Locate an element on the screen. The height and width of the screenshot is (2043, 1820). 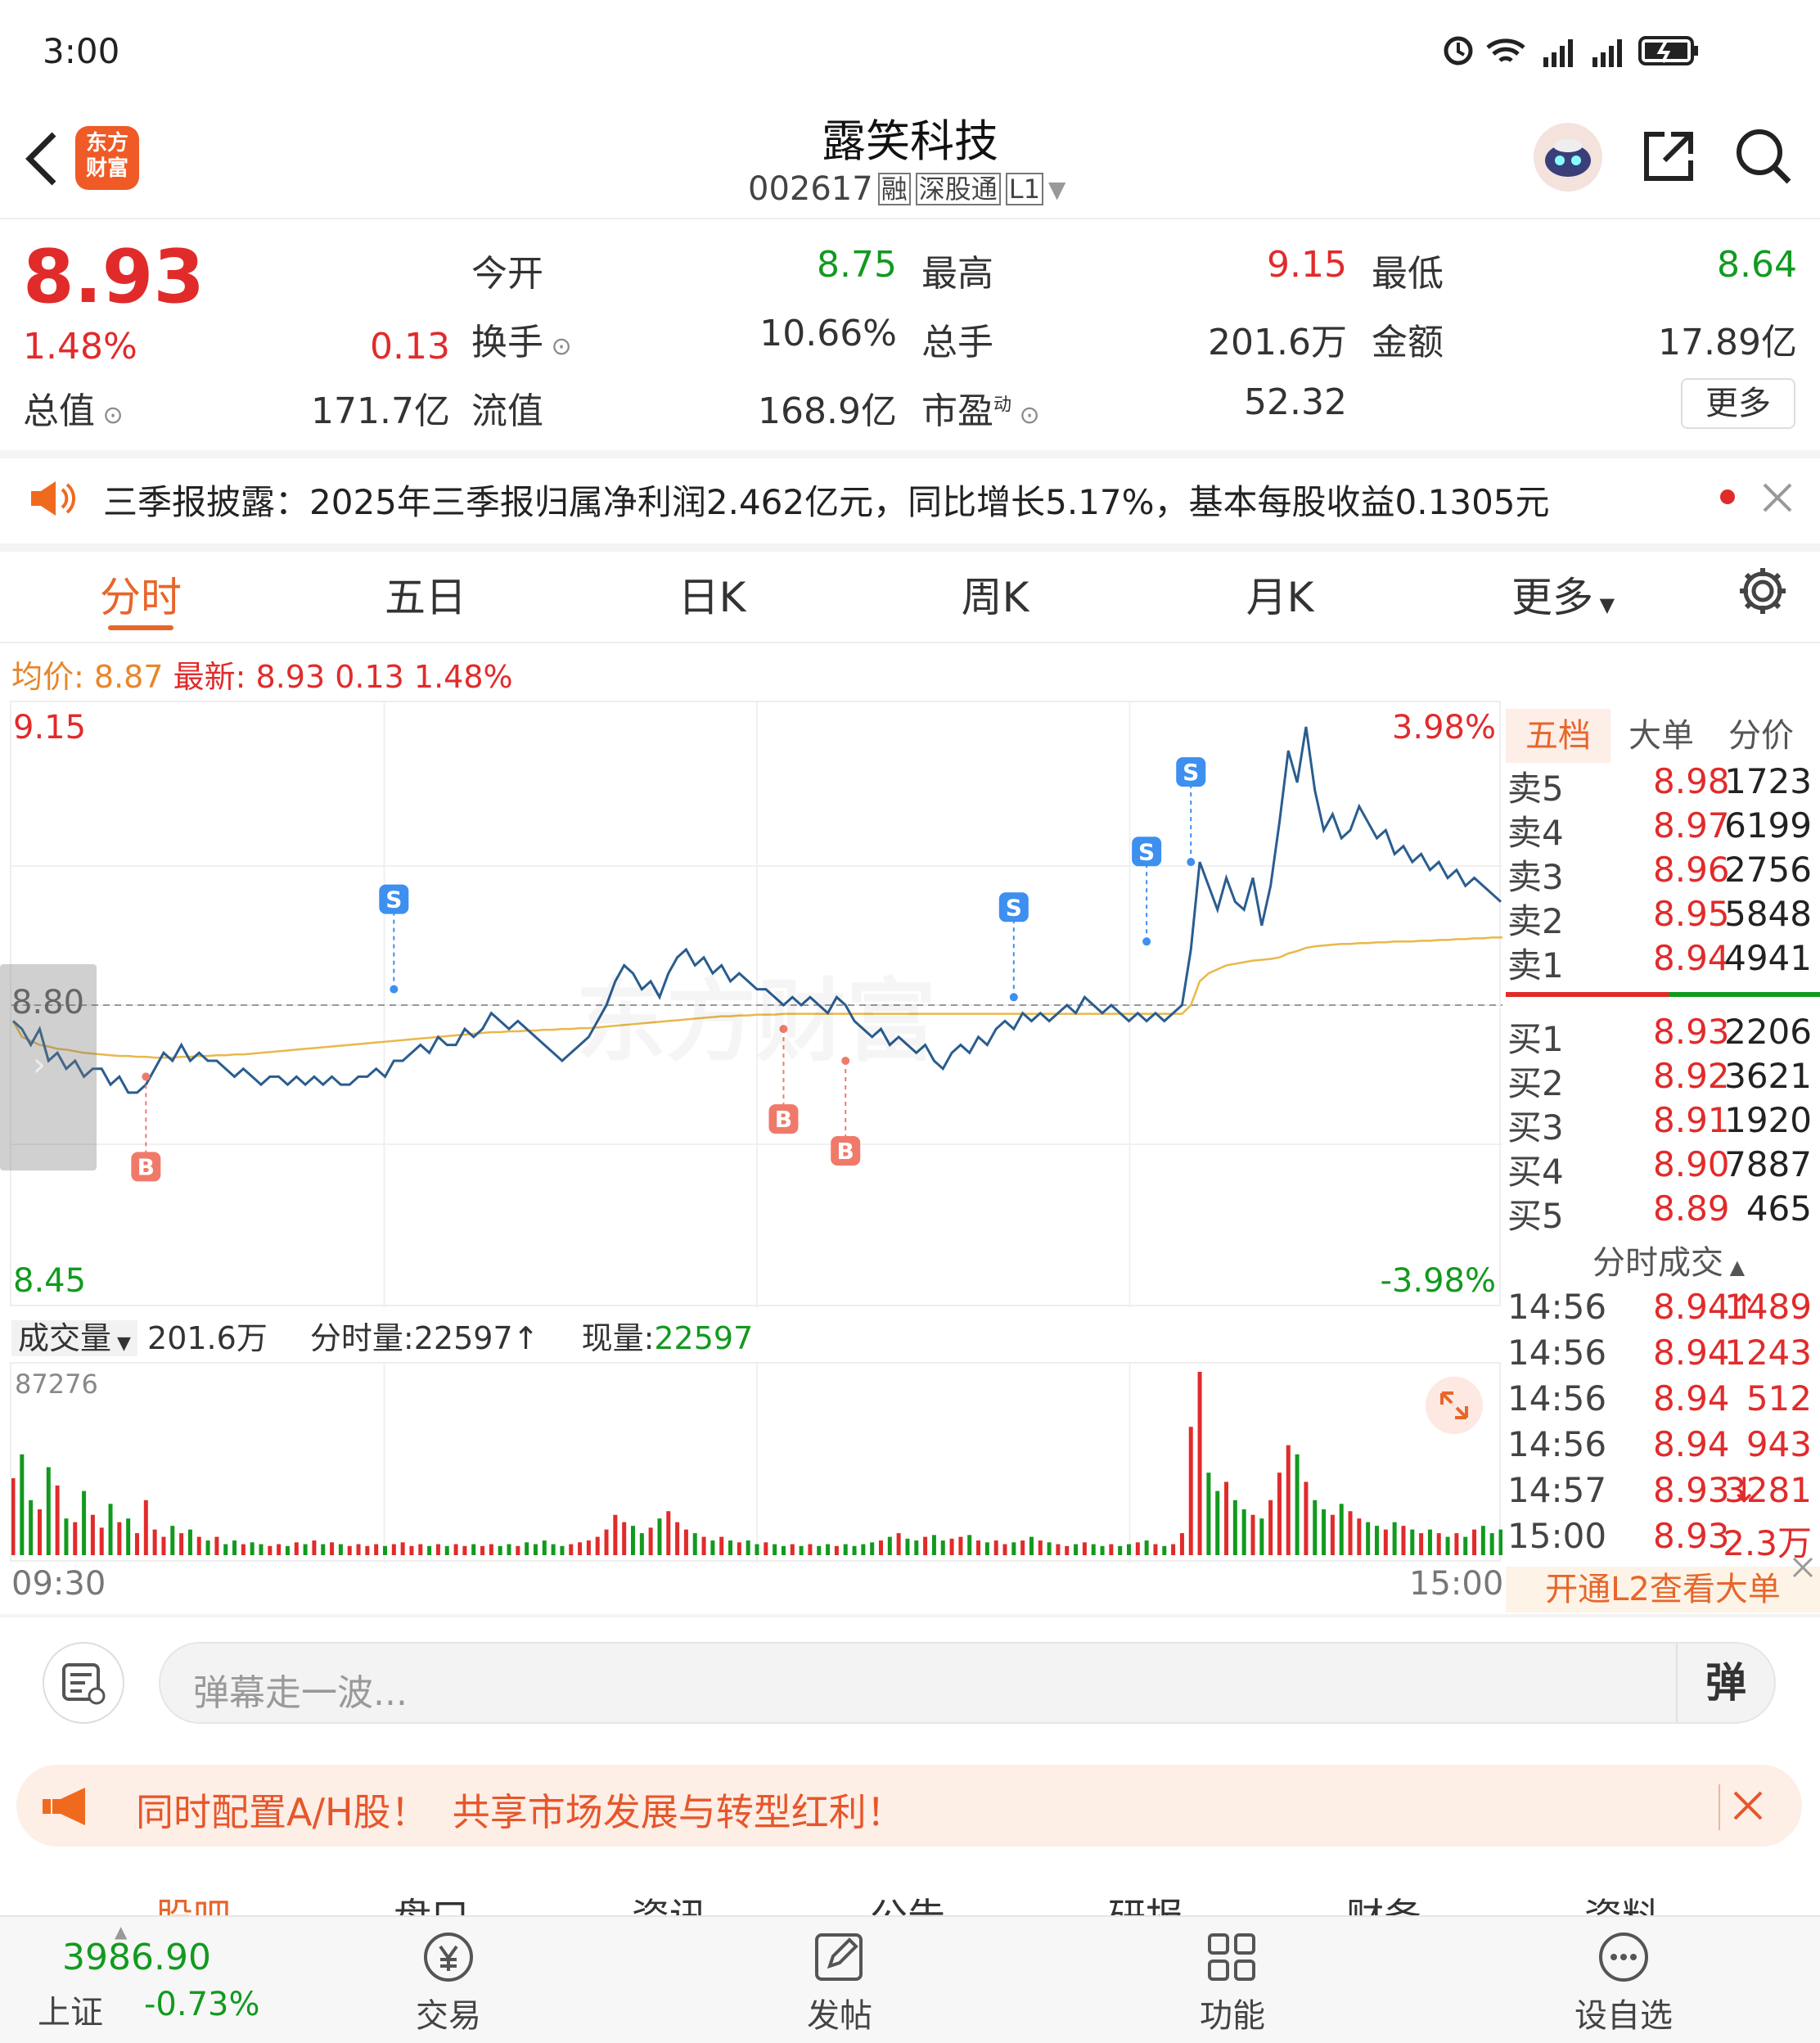
l2-link: 开通L2查看大单 is located at coordinates (1663, 1589).